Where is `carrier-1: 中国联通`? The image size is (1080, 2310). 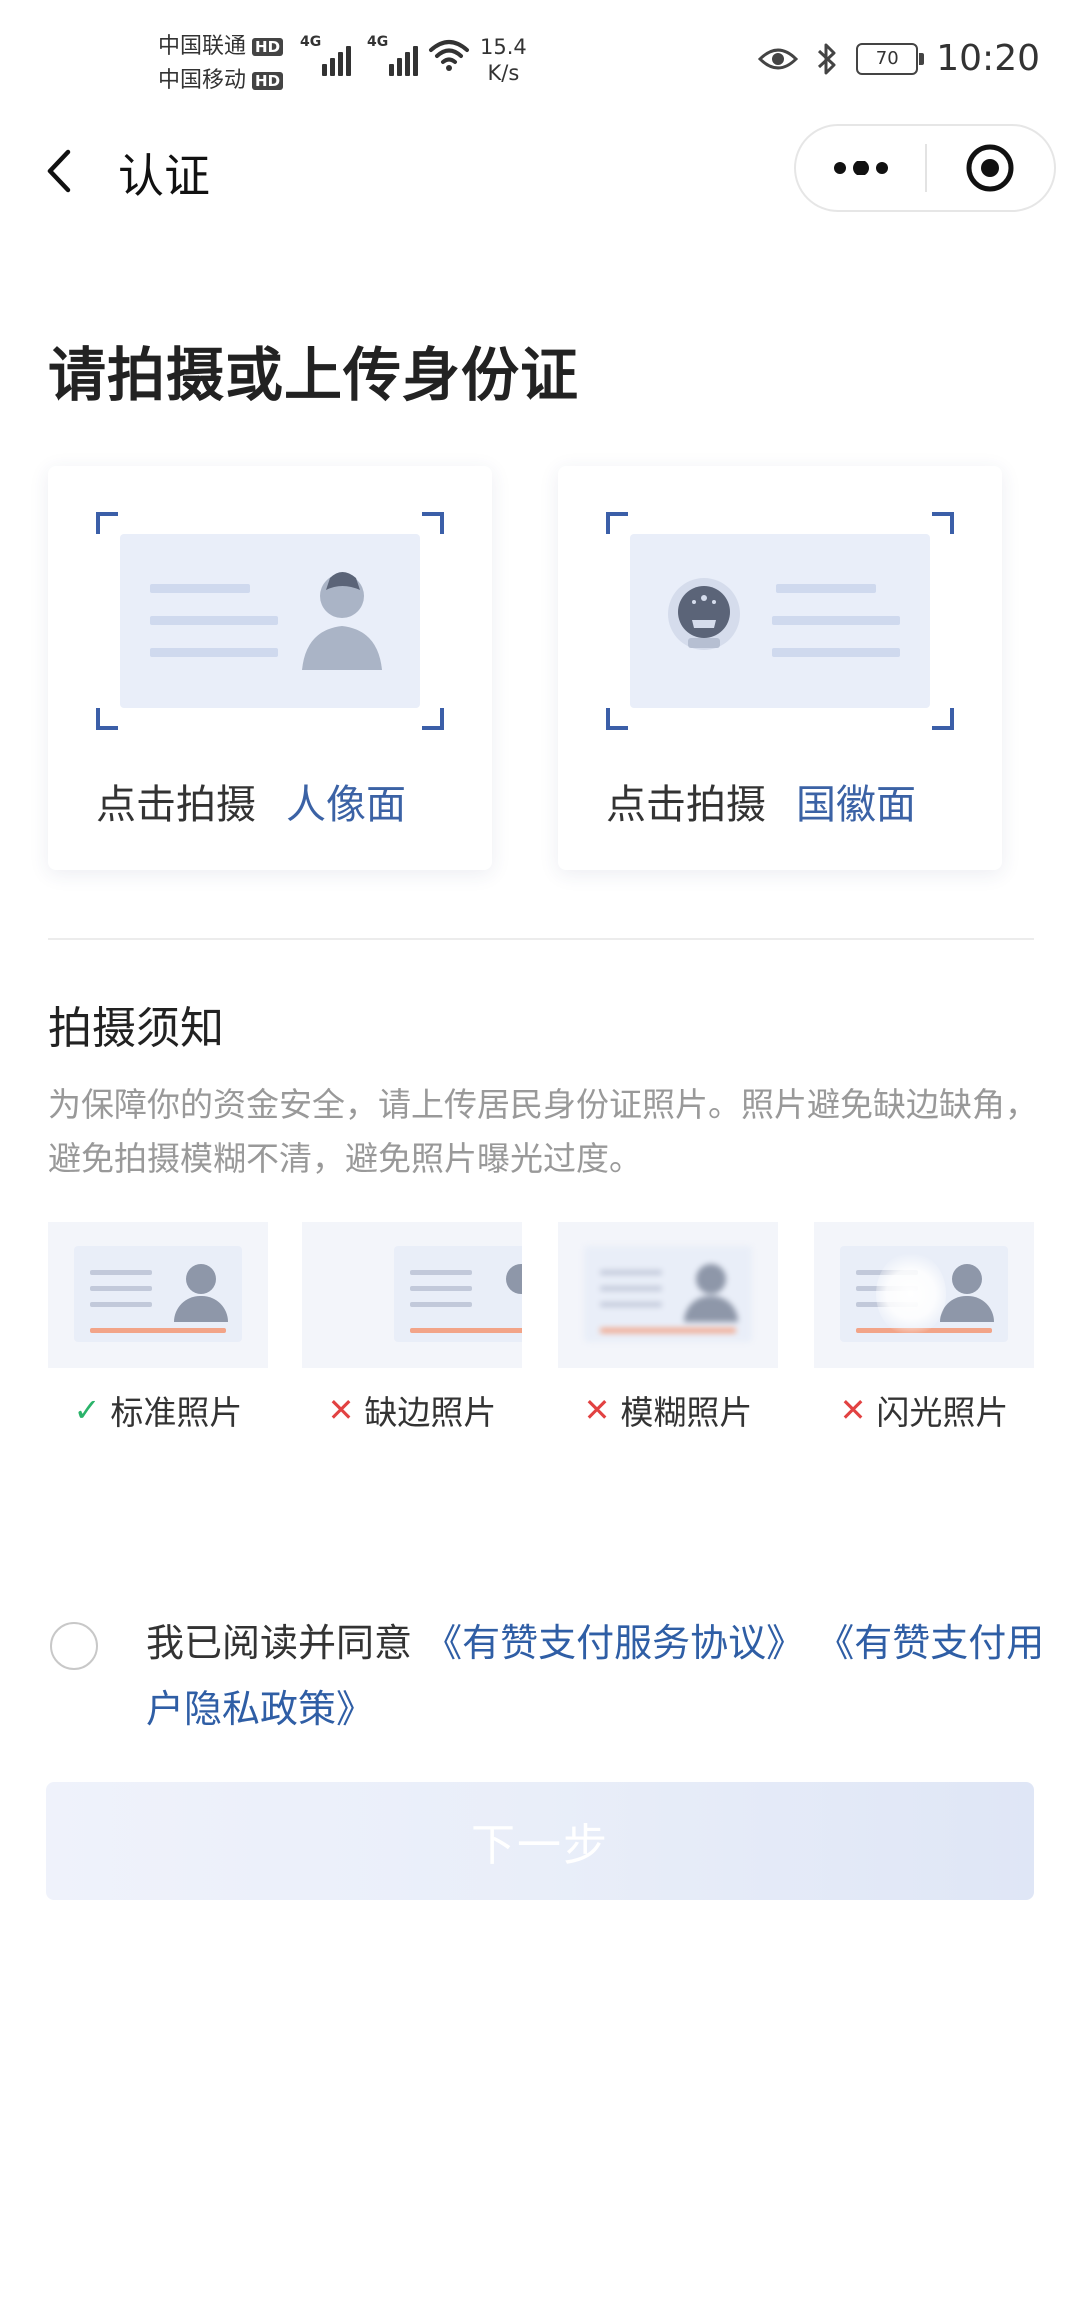 carrier-1: 中国联通 is located at coordinates (202, 46).